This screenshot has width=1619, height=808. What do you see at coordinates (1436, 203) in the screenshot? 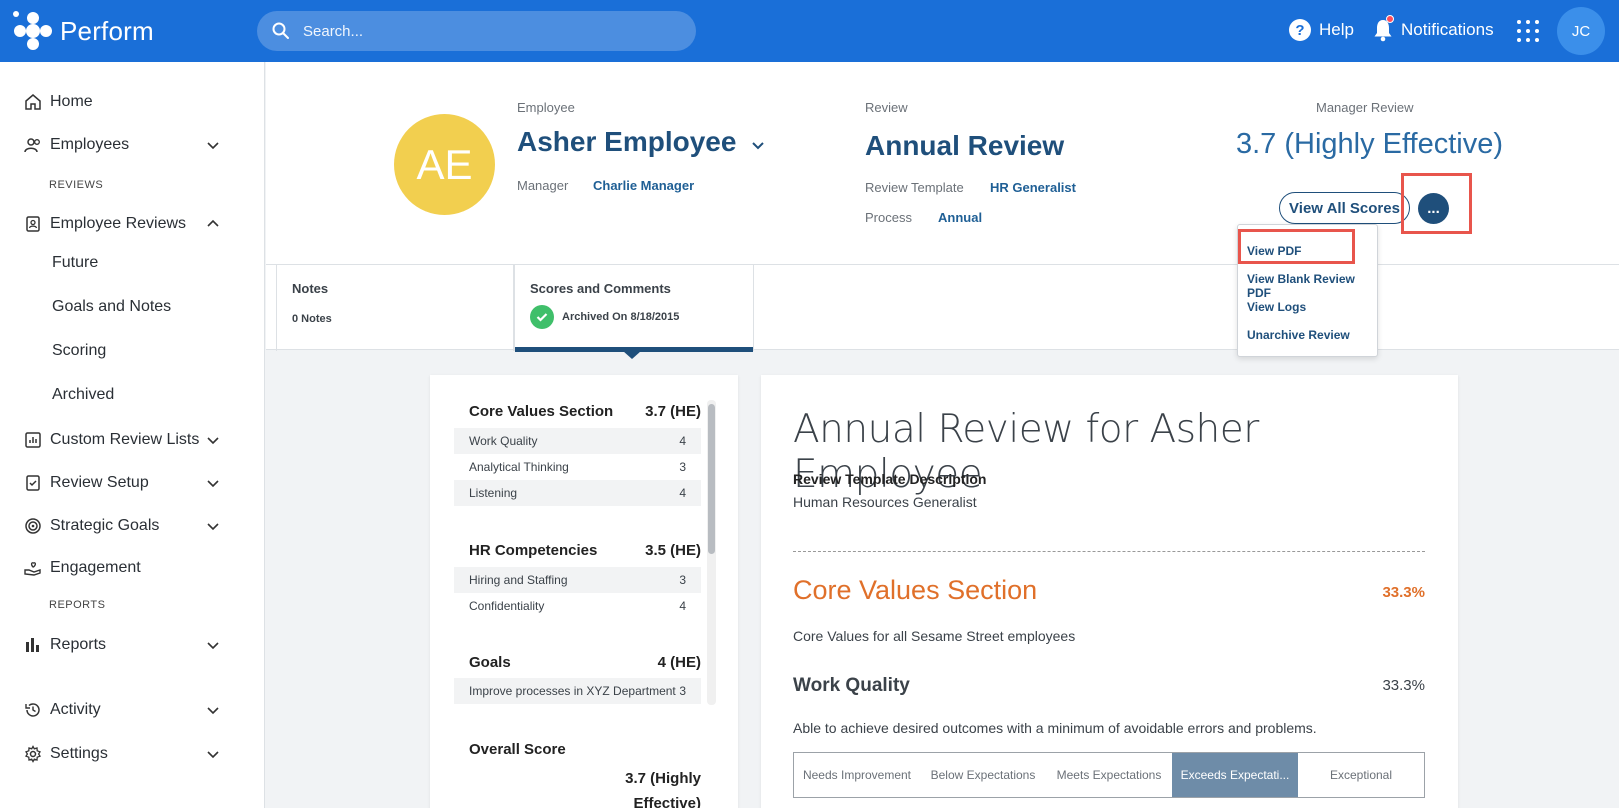
I see `highlight-box` at bounding box center [1436, 203].